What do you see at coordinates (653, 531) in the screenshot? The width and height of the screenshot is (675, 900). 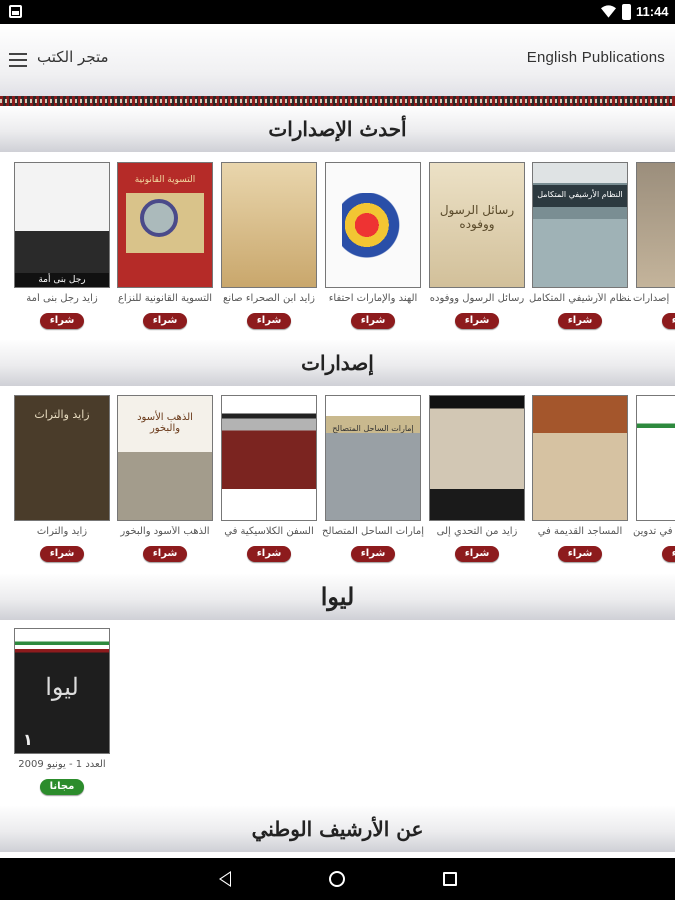 I see `book-title: في تدوين` at bounding box center [653, 531].